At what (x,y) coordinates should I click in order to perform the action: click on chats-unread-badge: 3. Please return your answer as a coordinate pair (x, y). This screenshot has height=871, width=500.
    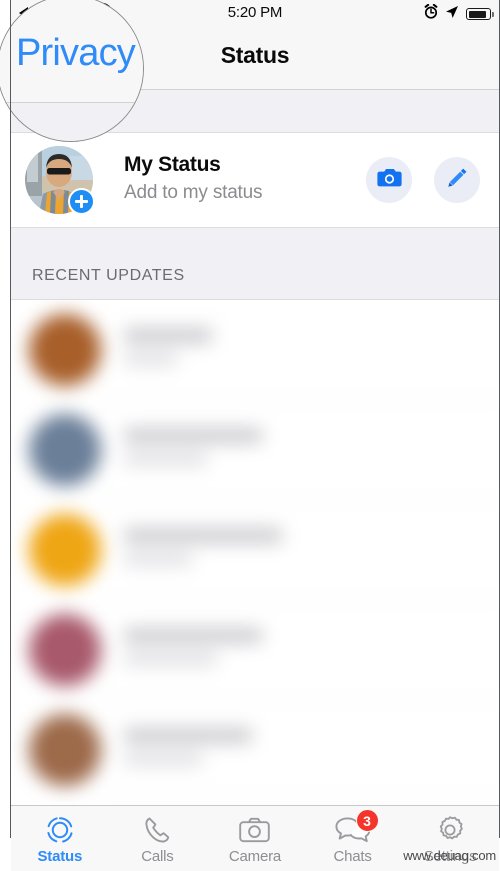
    Looking at the image, I should click on (367, 820).